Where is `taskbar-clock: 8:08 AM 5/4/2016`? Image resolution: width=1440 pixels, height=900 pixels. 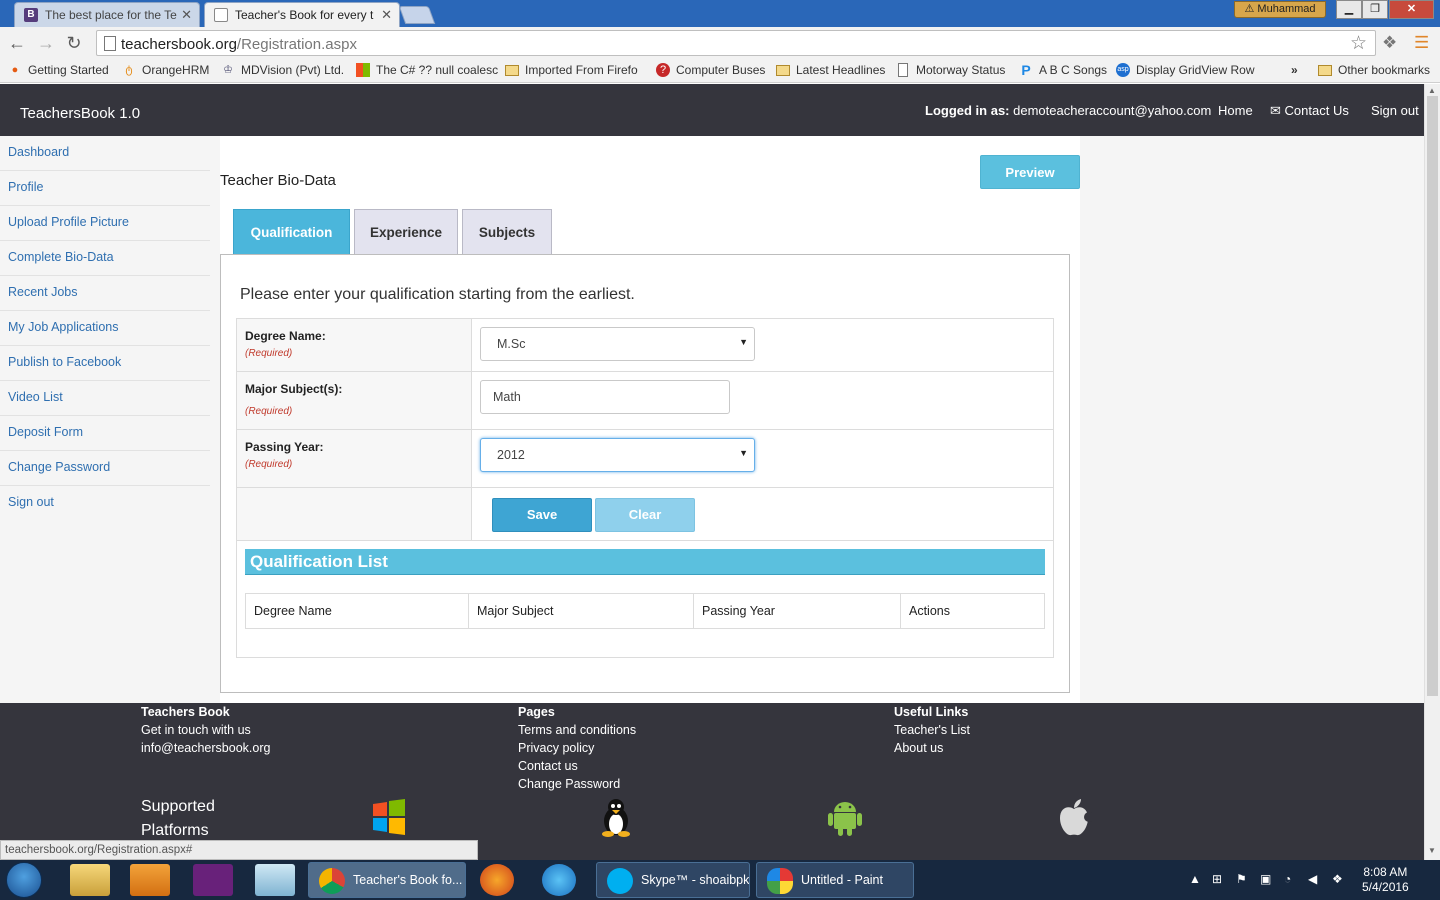 taskbar-clock: 8:08 AM 5/4/2016 is located at coordinates (1385, 880).